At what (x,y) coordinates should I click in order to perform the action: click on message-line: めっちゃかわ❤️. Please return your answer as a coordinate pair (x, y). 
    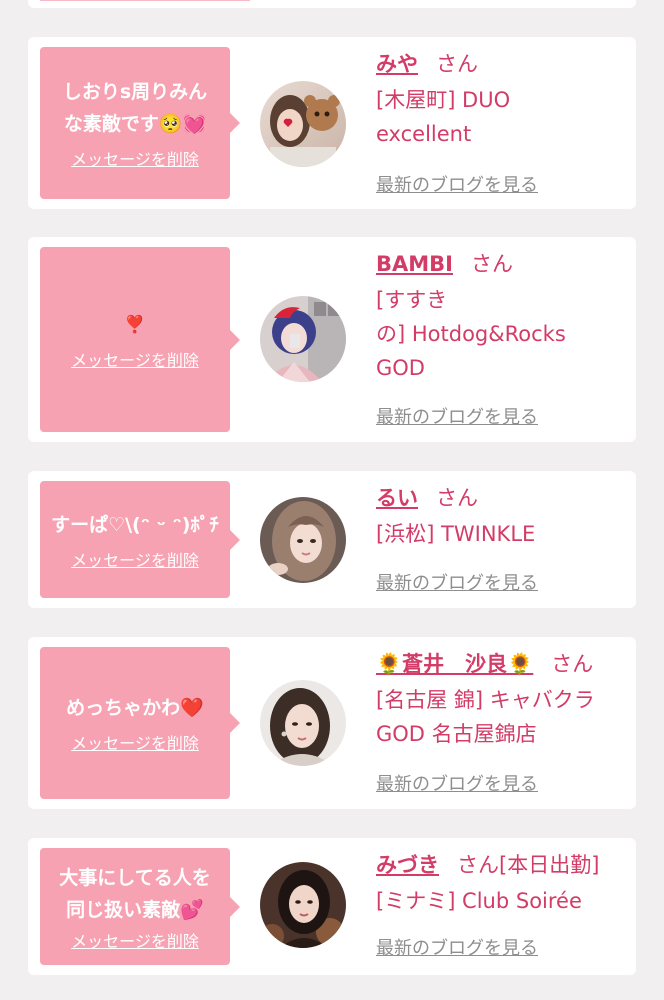
    Looking at the image, I should click on (135, 708).